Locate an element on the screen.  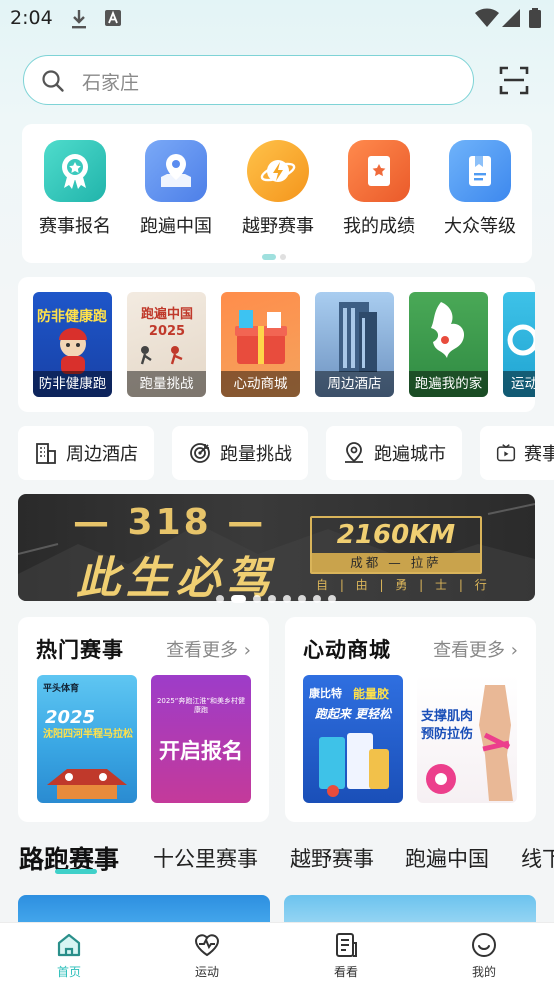
feature-tile-caption: 心动商城 is located at coordinates (260, 384).